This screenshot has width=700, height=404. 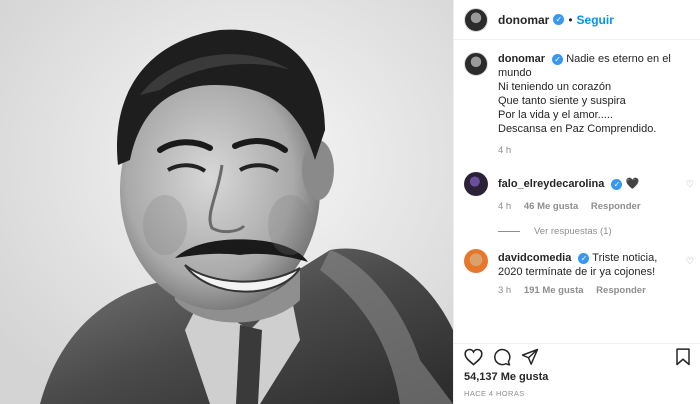 I want to click on post-header: donomar ✓ • Seguir, so click(x=577, y=20).